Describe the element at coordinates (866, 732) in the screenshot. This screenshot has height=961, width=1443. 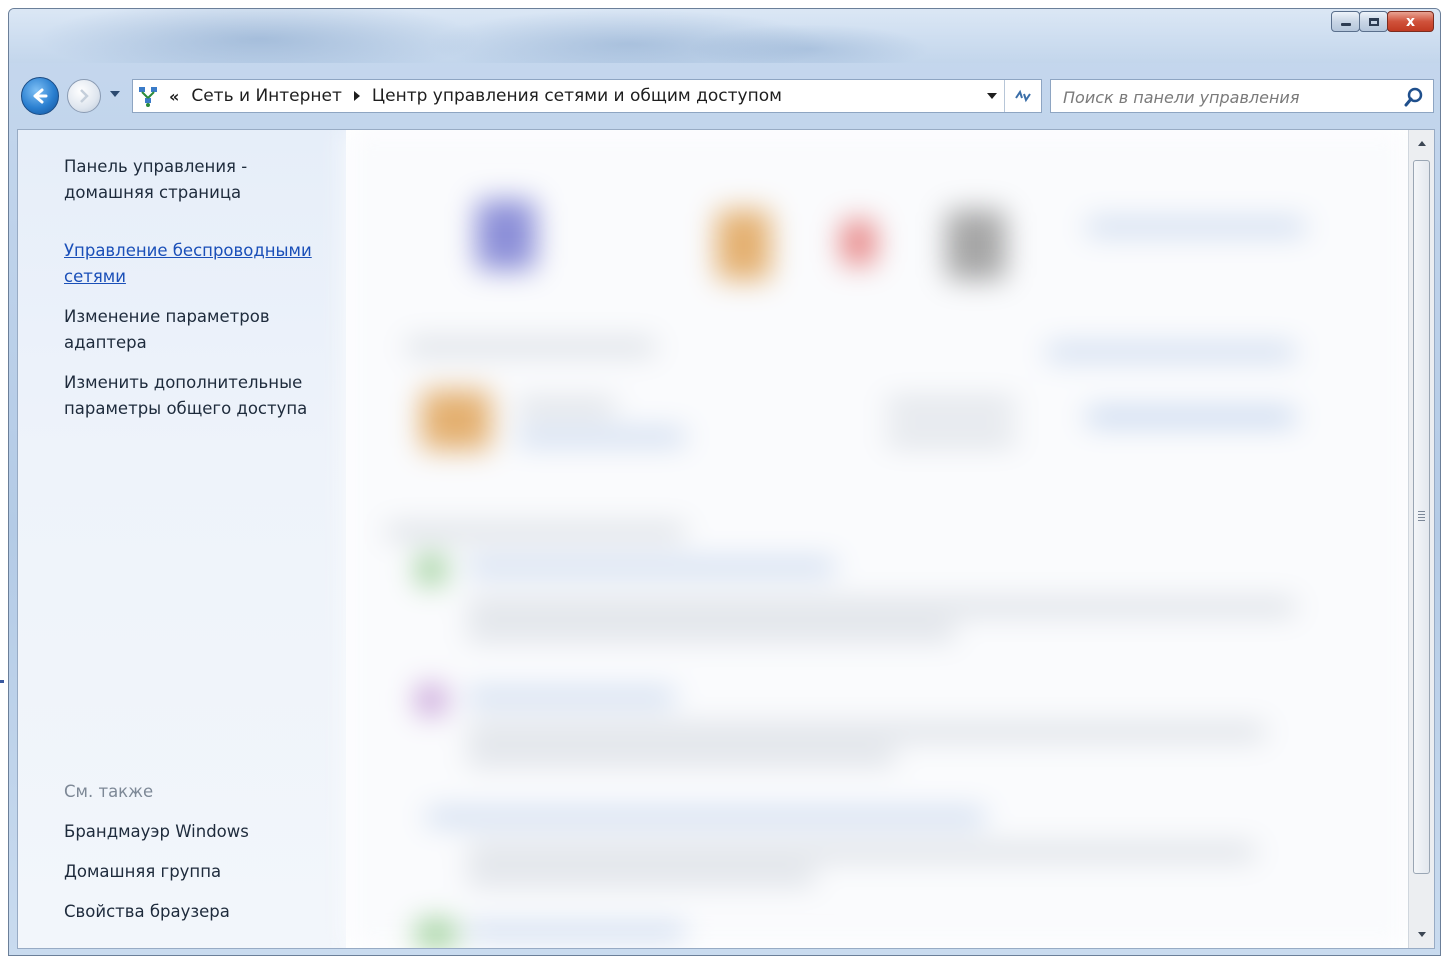
I see `blurred-task-desc-2a` at that location.